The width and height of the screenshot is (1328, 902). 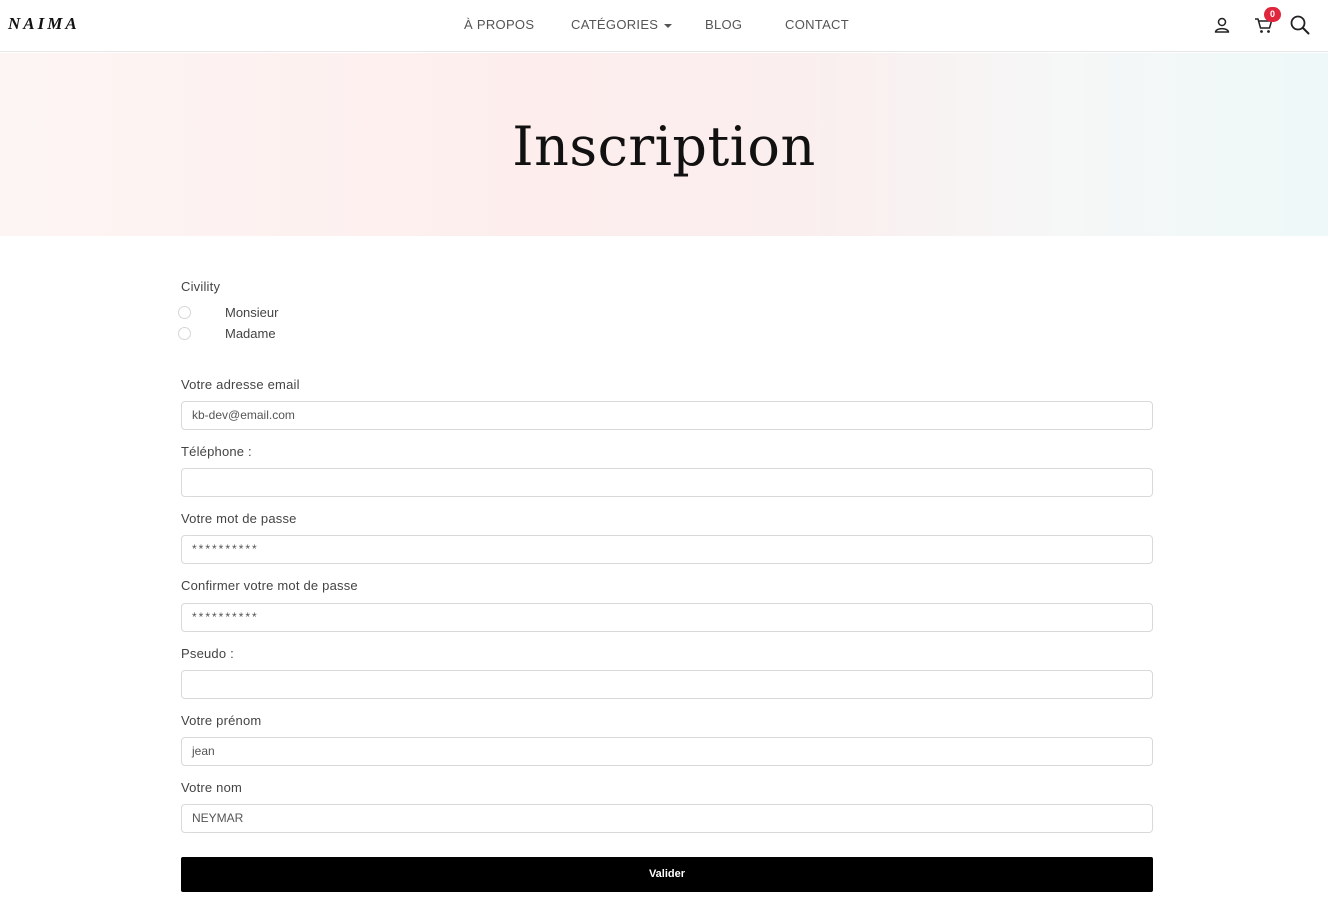 I want to click on lastname-field: NEYMAR, so click(x=667, y=818).